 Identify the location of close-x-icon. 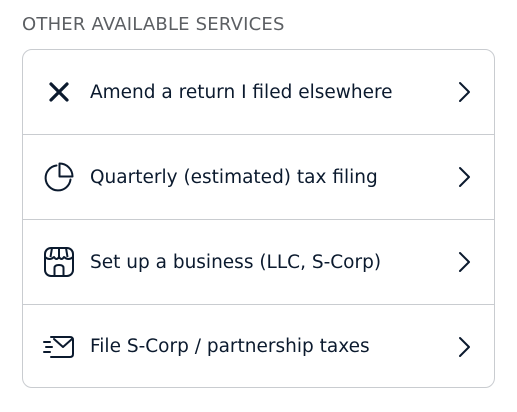
(59, 92).